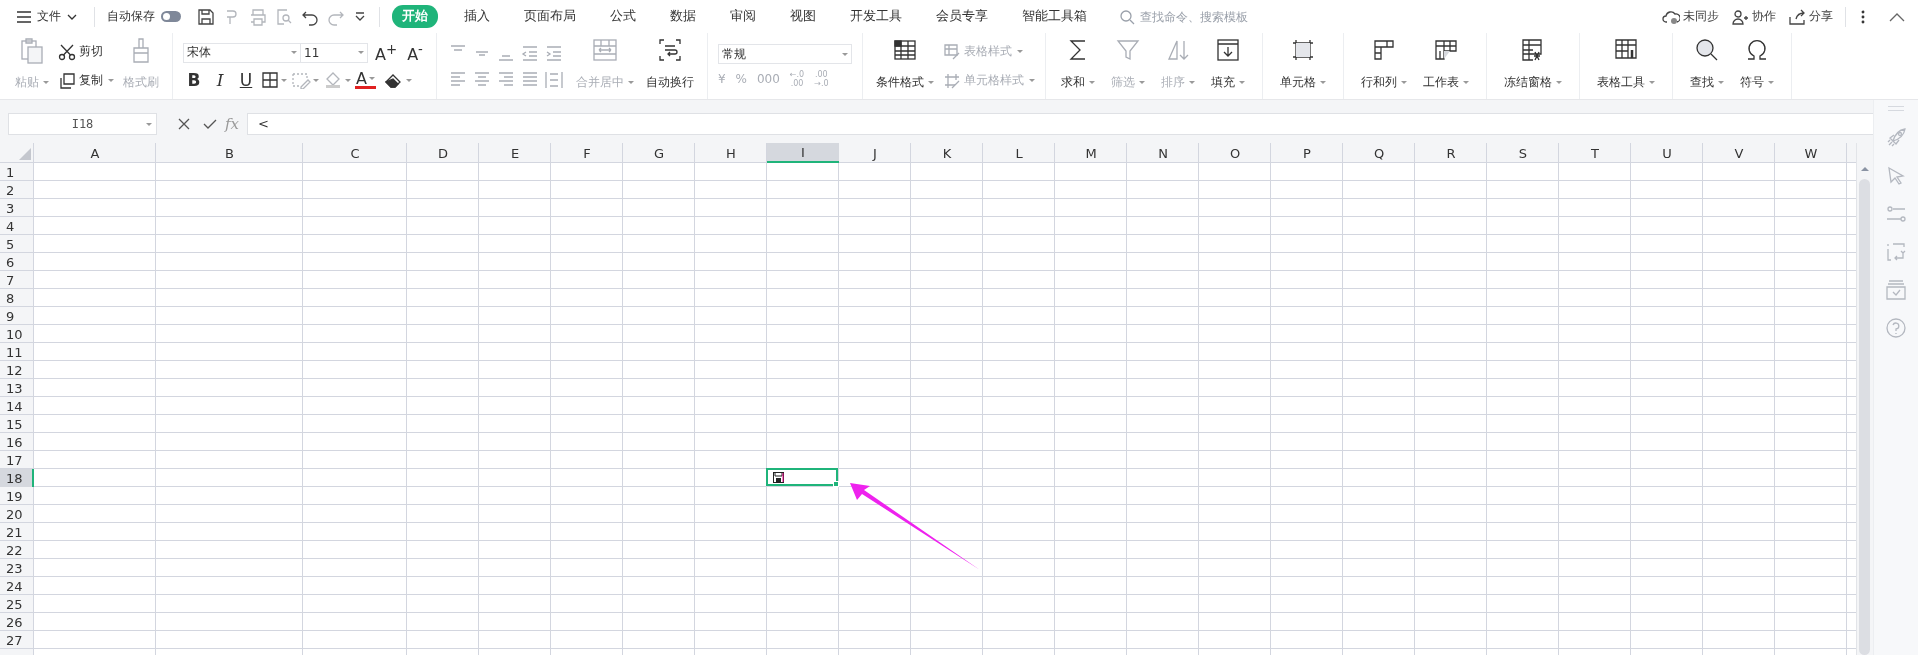  What do you see at coordinates (1307, 153) in the screenshot?
I see `column-header: P` at bounding box center [1307, 153].